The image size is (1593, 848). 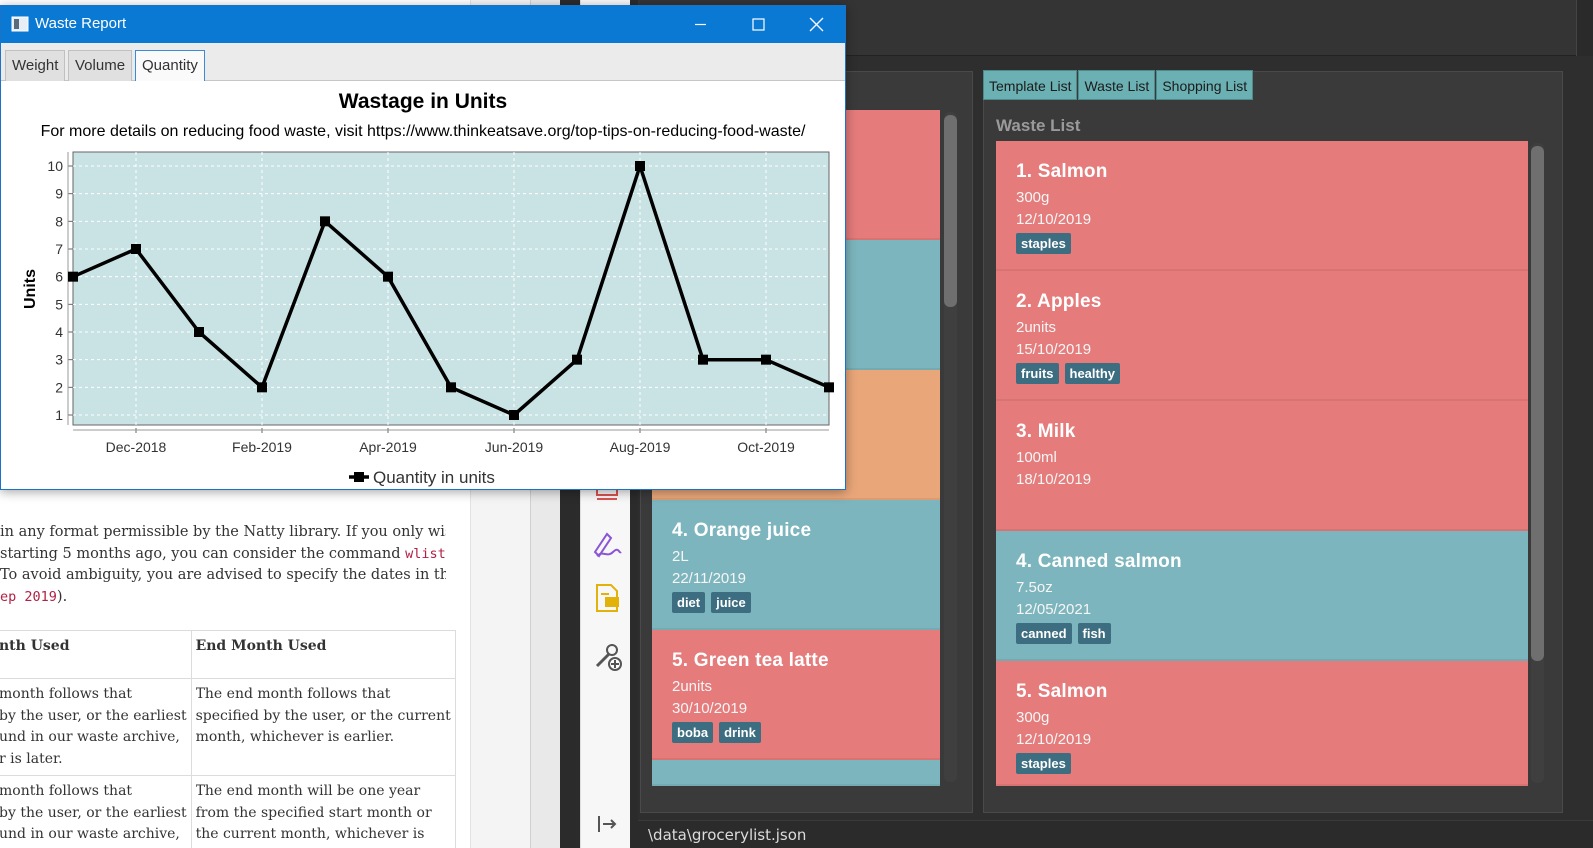 What do you see at coordinates (28, 596) in the screenshot?
I see `doc-code: ep 2019` at bounding box center [28, 596].